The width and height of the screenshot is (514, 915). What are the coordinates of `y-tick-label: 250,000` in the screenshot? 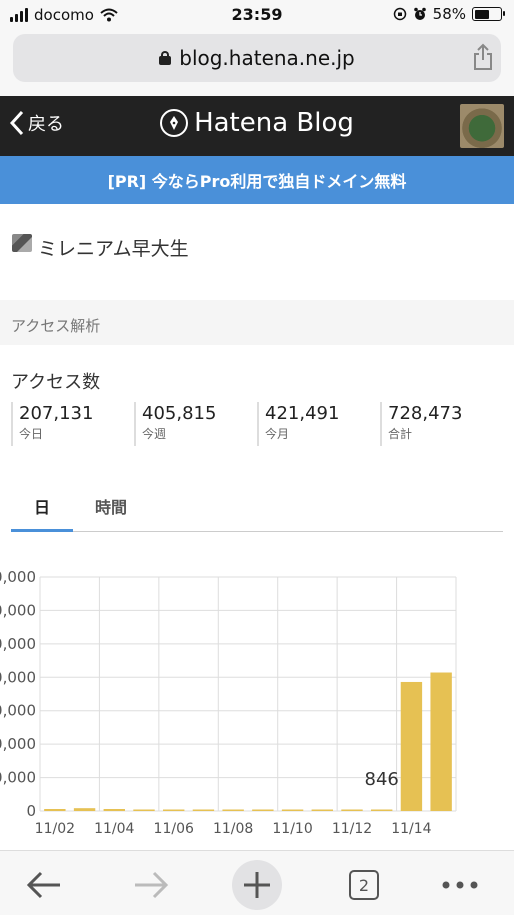 It's located at (18, 644).